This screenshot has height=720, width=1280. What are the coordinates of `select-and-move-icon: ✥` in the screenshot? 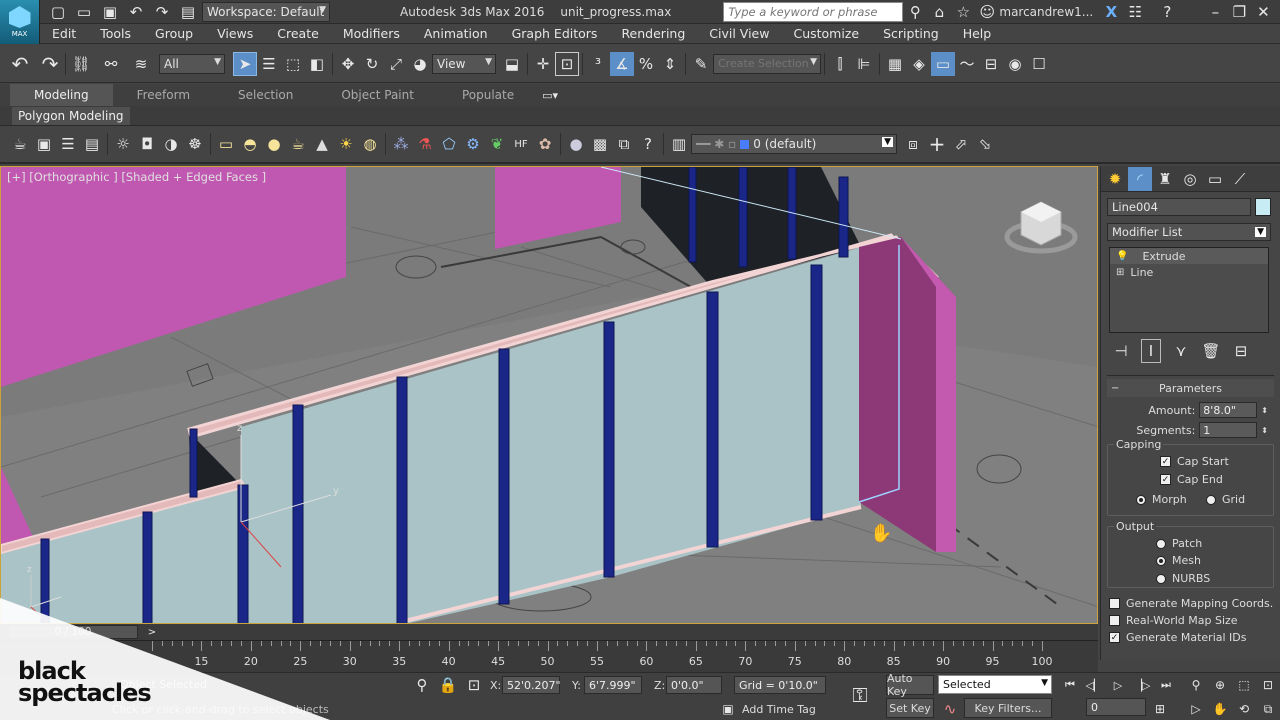 It's located at (348, 64).